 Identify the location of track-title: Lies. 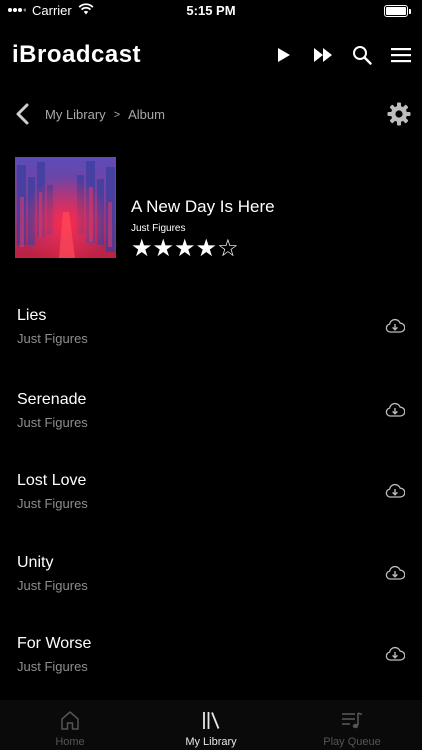
(32, 315).